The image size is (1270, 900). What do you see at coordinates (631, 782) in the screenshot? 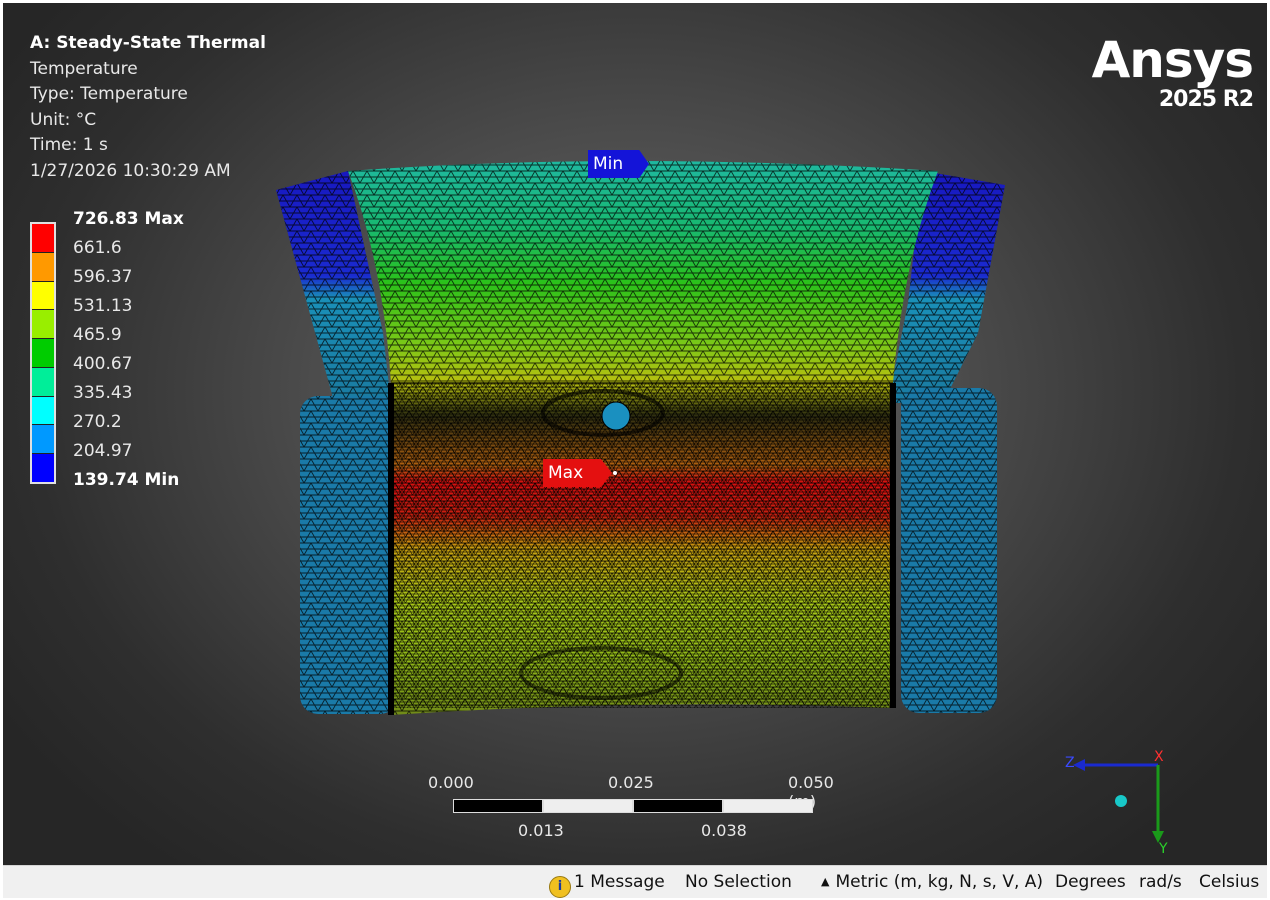
I see `scale-label: 0.025` at bounding box center [631, 782].